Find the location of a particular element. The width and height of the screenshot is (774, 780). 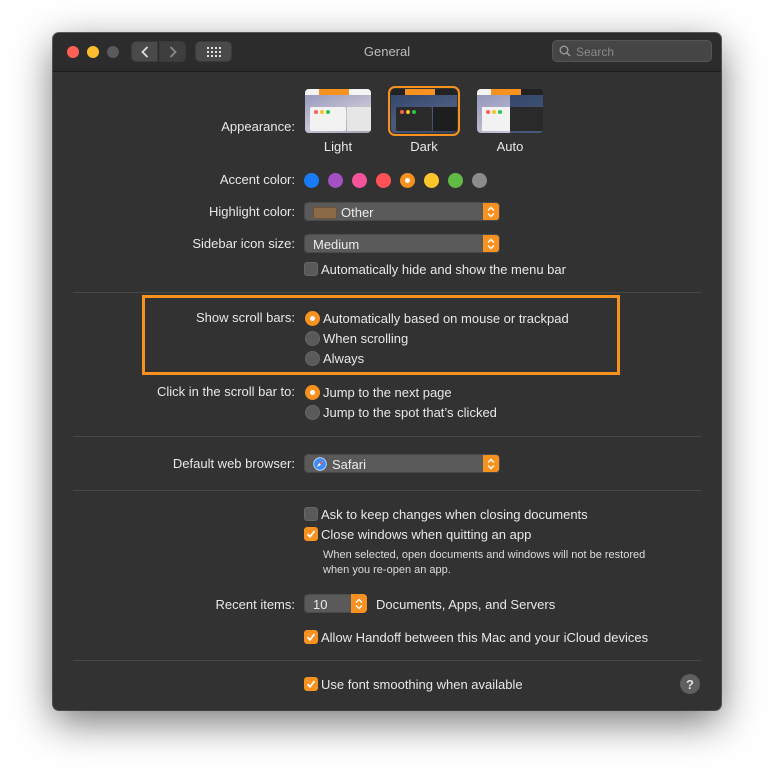

appearance-dark-thumbnail is located at coordinates (424, 111).